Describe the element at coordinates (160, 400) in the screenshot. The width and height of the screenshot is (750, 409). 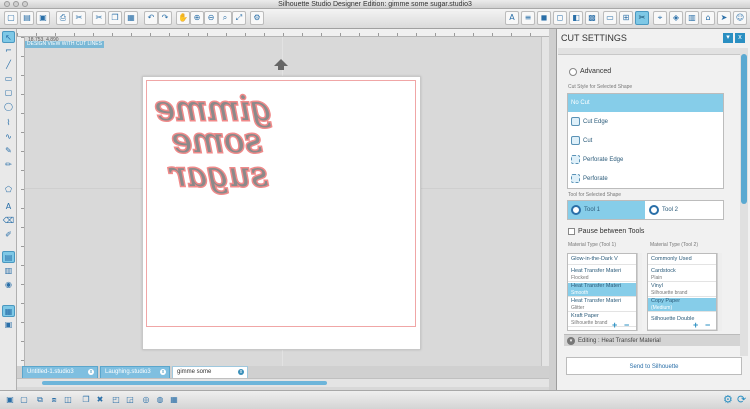
I see `offset-icon: ◍` at that location.